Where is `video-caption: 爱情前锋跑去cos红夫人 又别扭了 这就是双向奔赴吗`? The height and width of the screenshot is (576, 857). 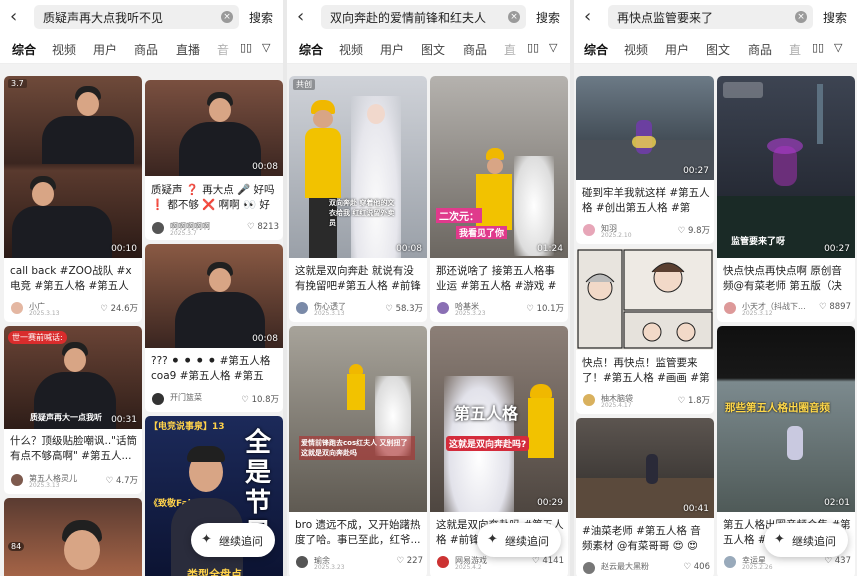 video-caption: 爱情前锋跑去cos红夫人 又别扭了 这就是双向奔赴吗 is located at coordinates (357, 448).